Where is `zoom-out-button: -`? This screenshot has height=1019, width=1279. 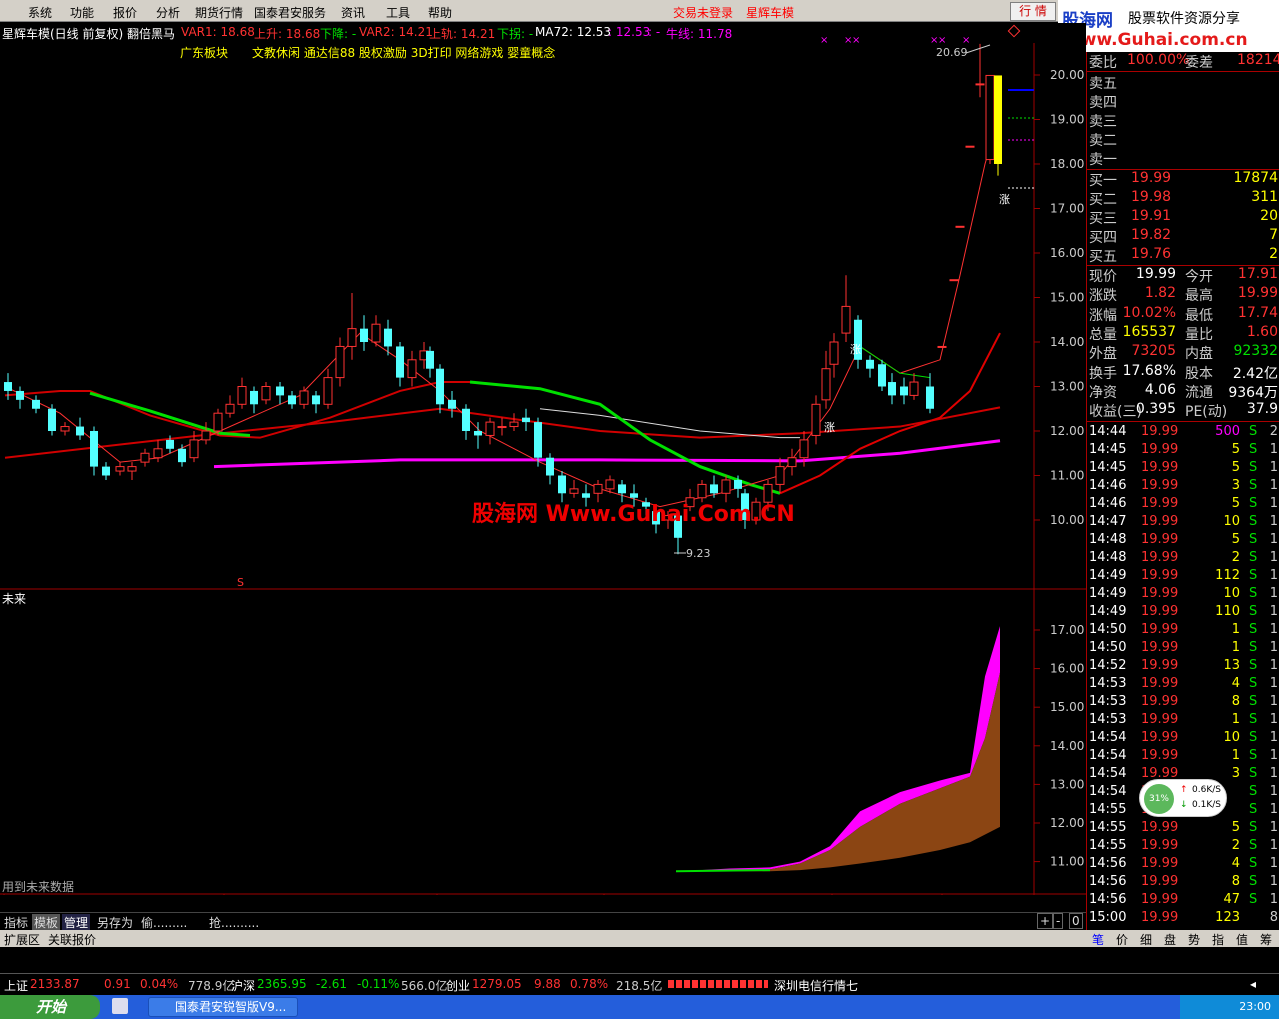 zoom-out-button: - is located at coordinates (1058, 921).